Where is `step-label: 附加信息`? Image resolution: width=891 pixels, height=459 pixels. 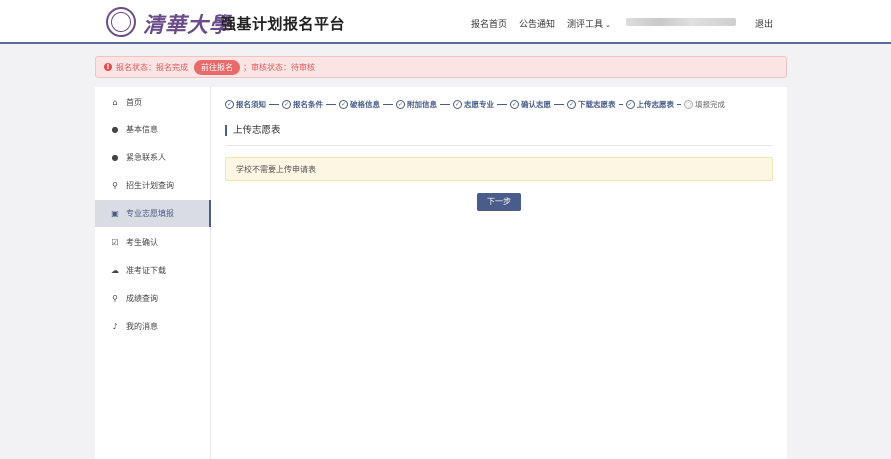 step-label: 附加信息 is located at coordinates (422, 104).